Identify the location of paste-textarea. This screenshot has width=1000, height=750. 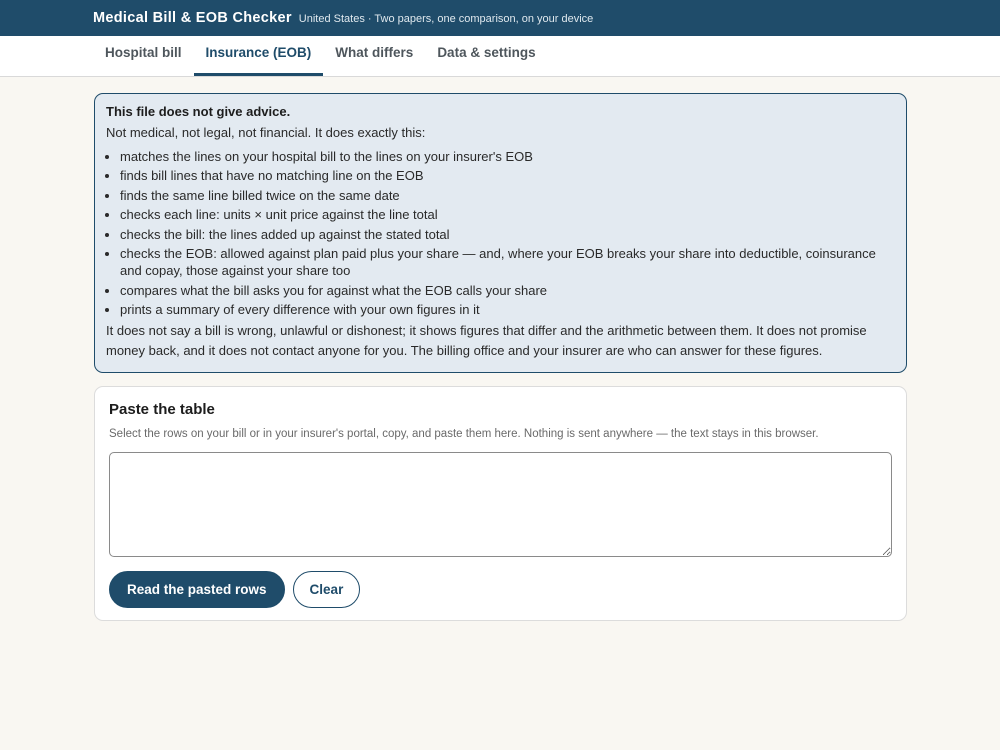
(500, 504).